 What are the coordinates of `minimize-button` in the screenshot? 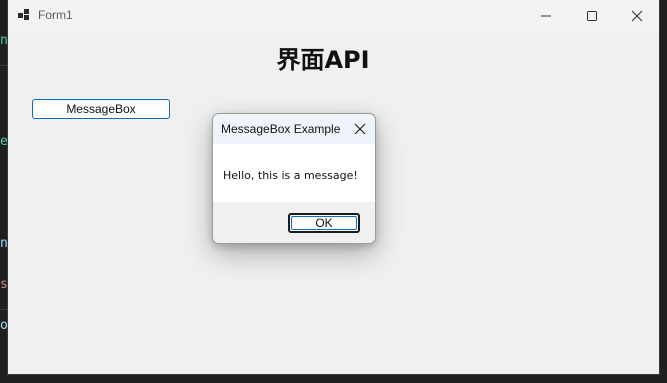 It's located at (546, 15).